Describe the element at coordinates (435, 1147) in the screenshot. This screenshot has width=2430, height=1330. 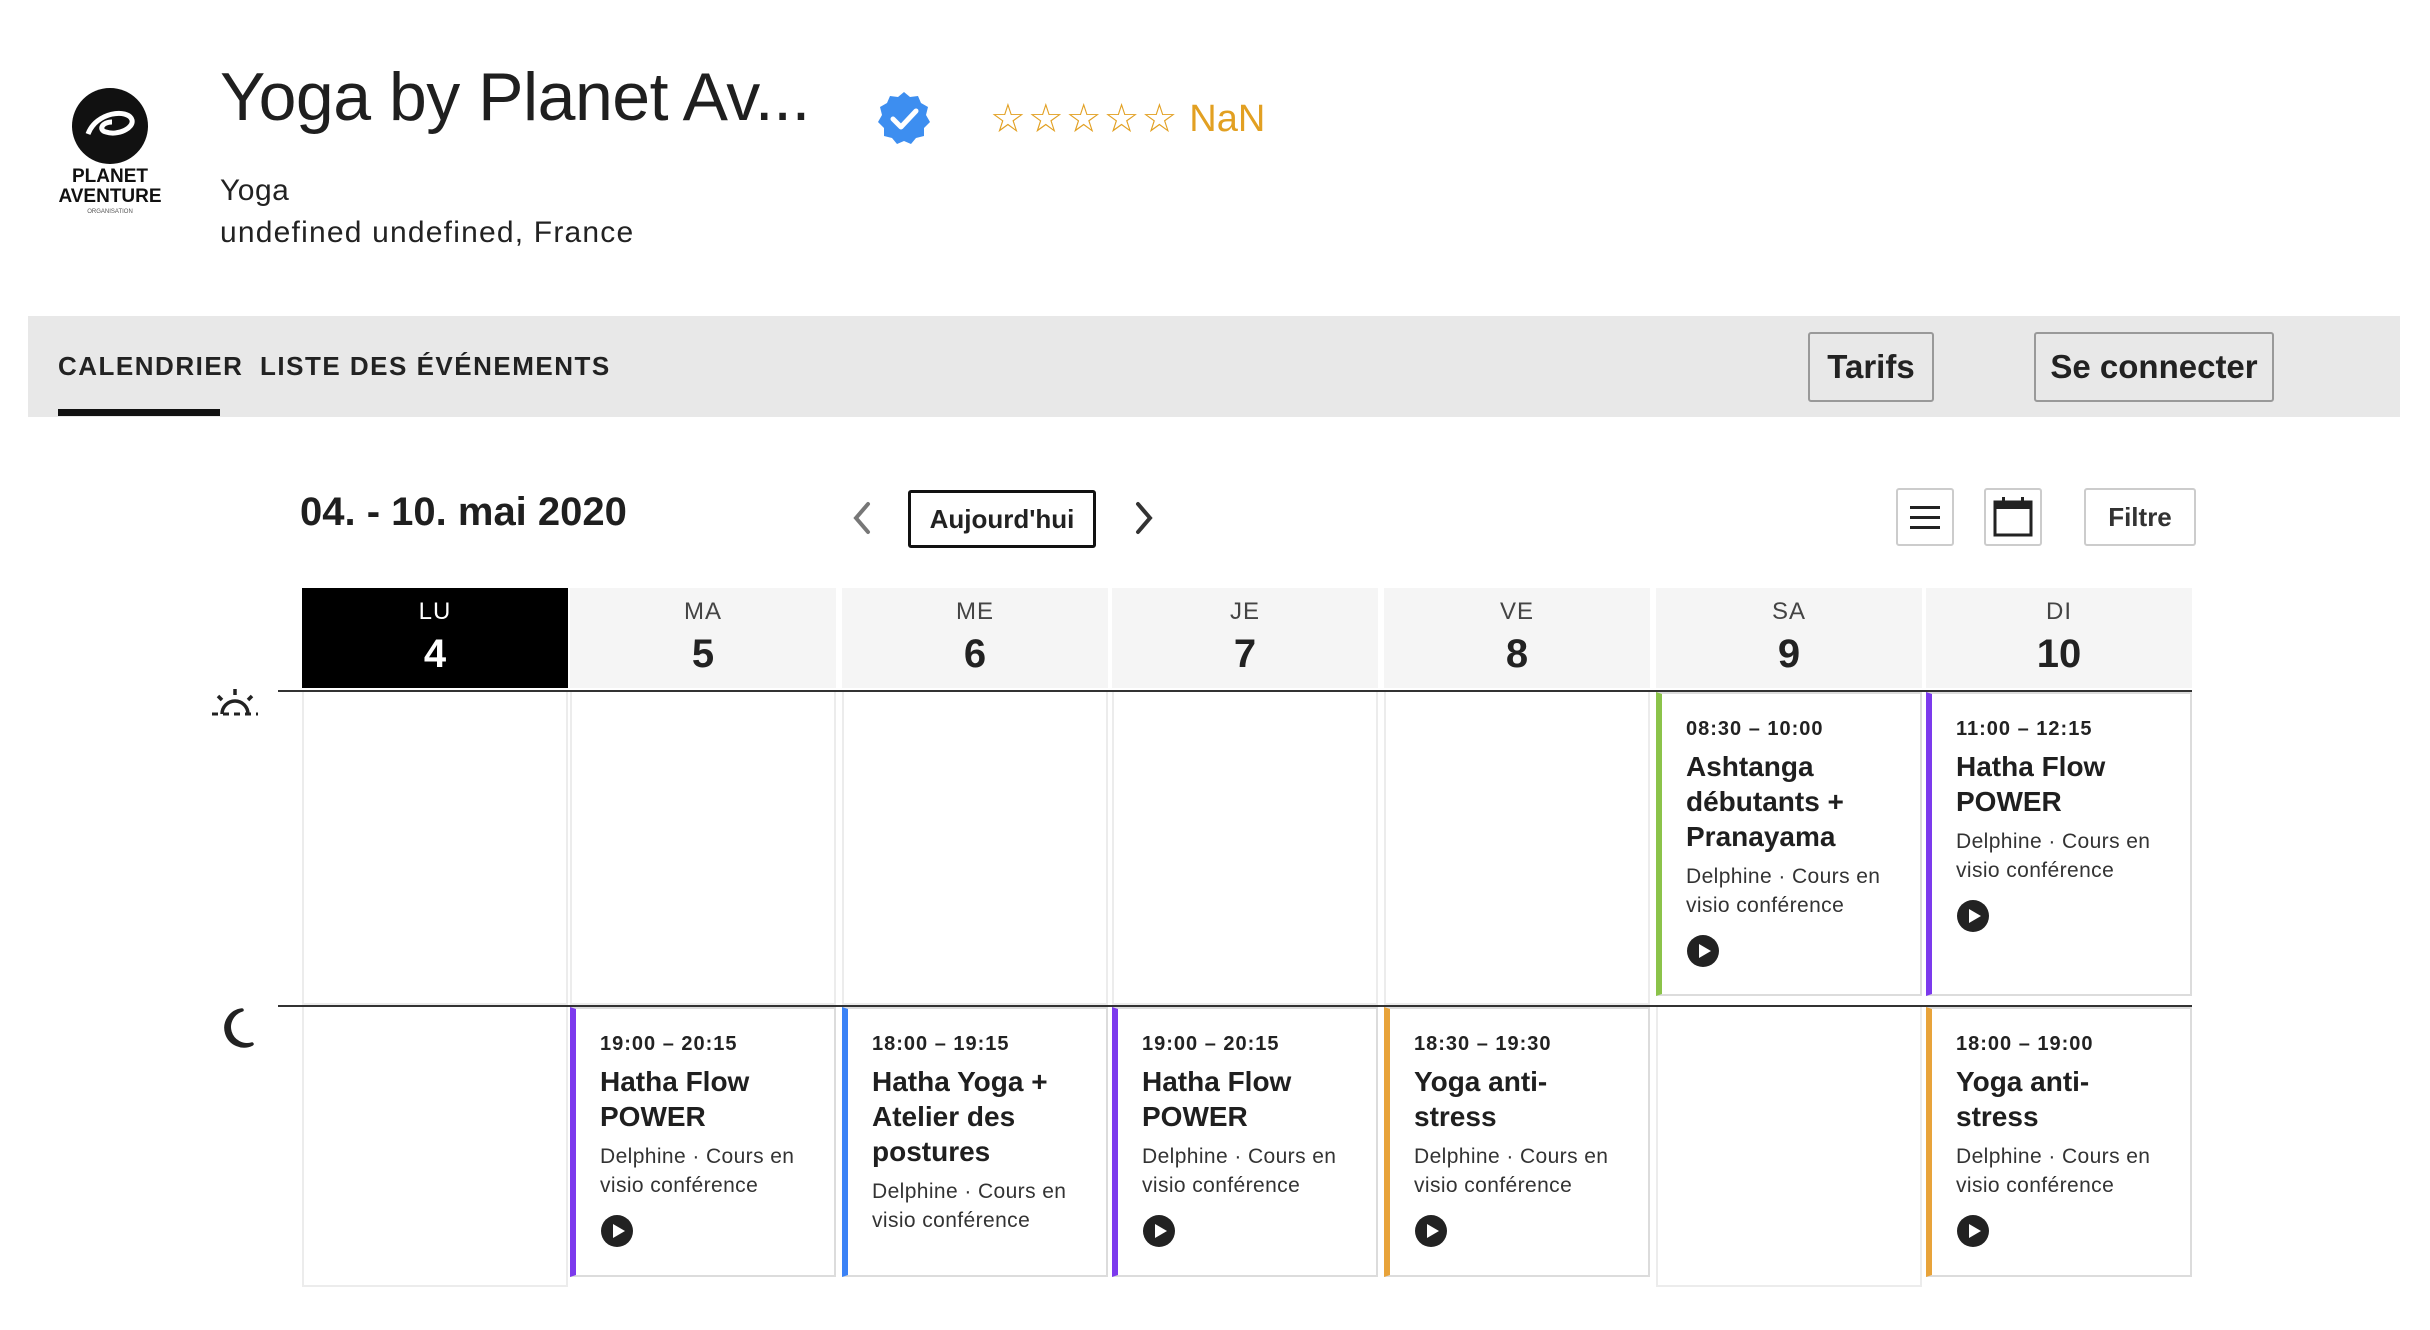
I see `slot-lu-evening` at that location.